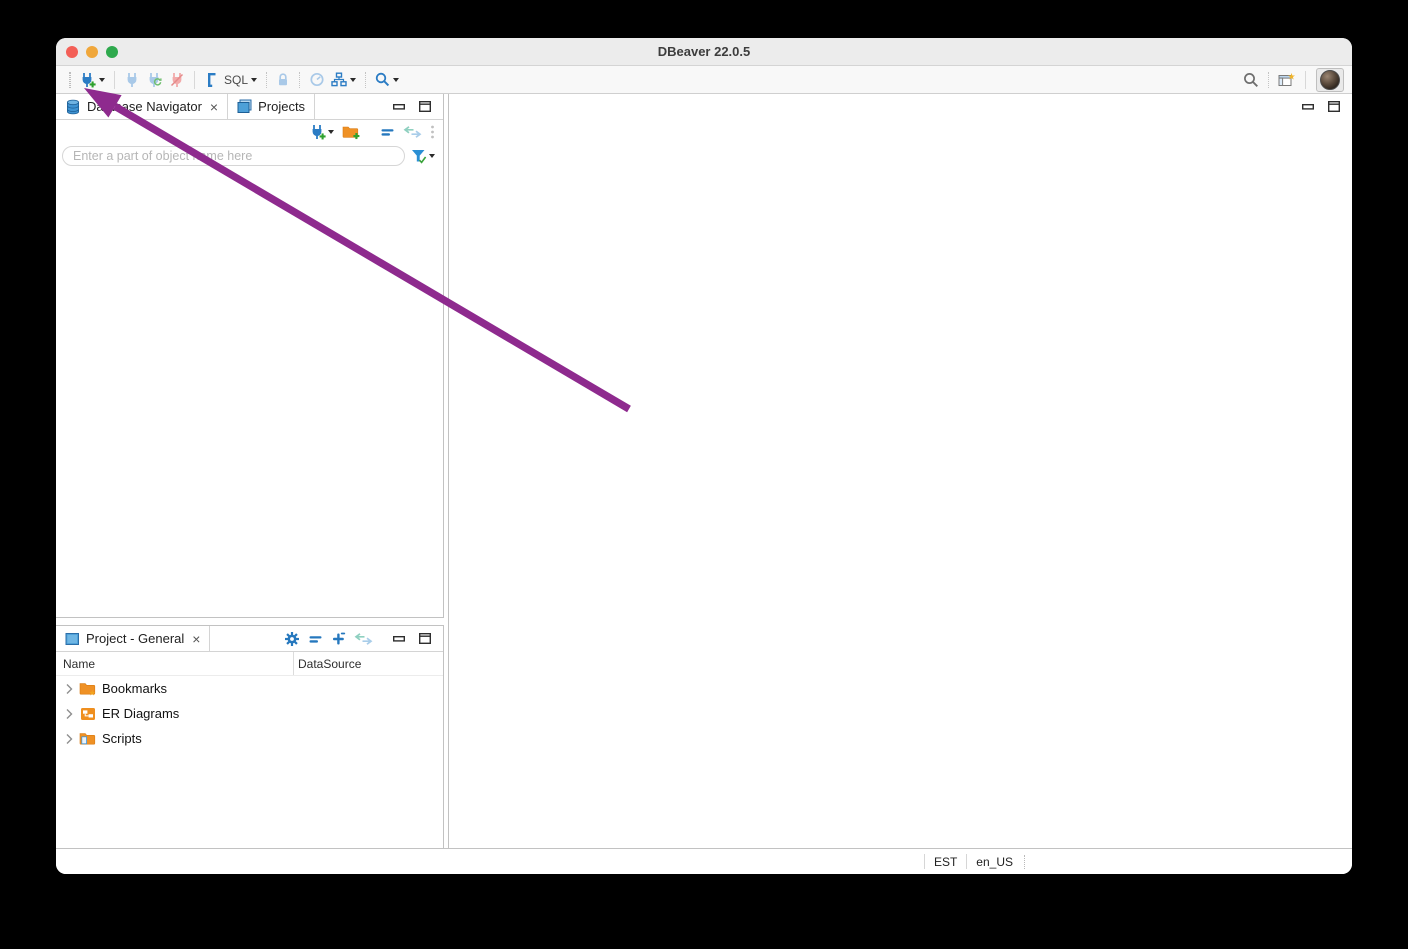 The height and width of the screenshot is (949, 1408). Describe the element at coordinates (73, 107) in the screenshot. I see `database-icon` at that location.